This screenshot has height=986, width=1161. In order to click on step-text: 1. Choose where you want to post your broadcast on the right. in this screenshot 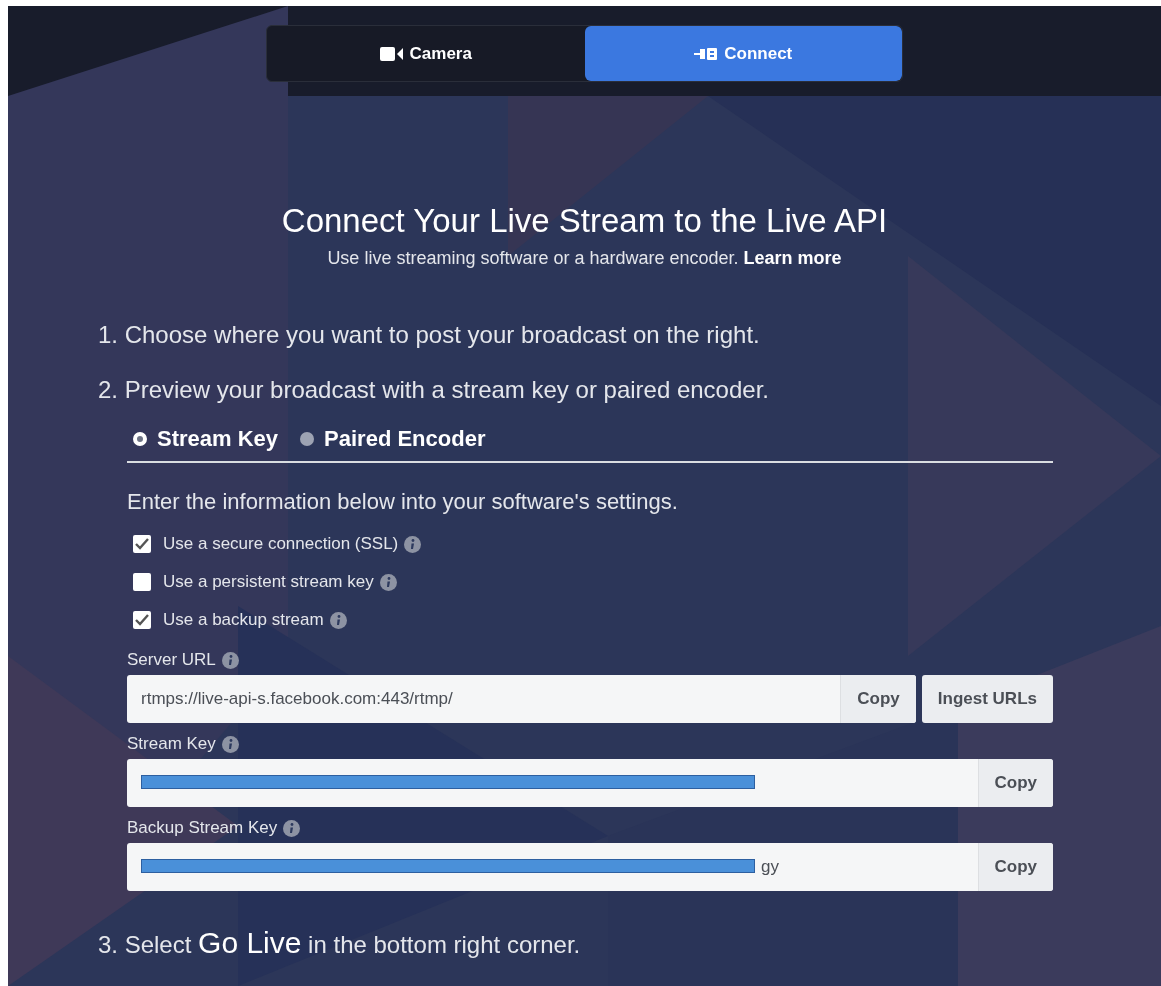, I will do `click(429, 335)`.